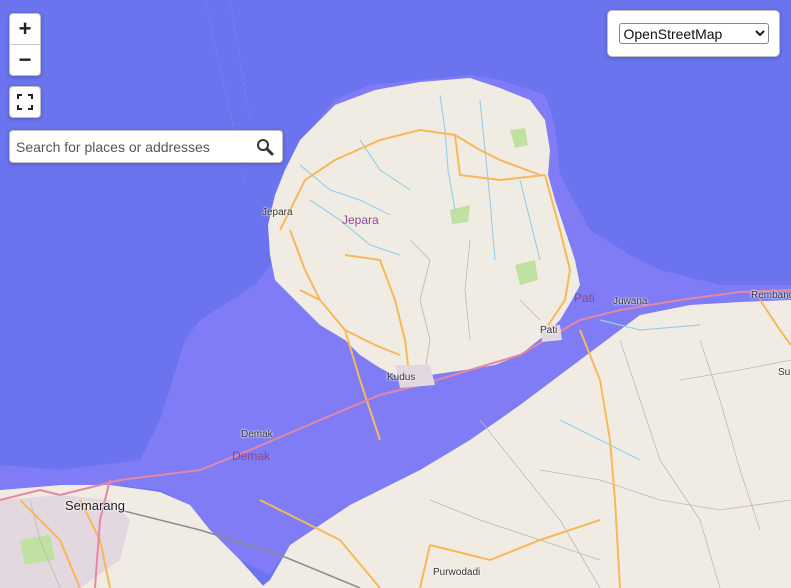  I want to click on search-button, so click(265, 146).